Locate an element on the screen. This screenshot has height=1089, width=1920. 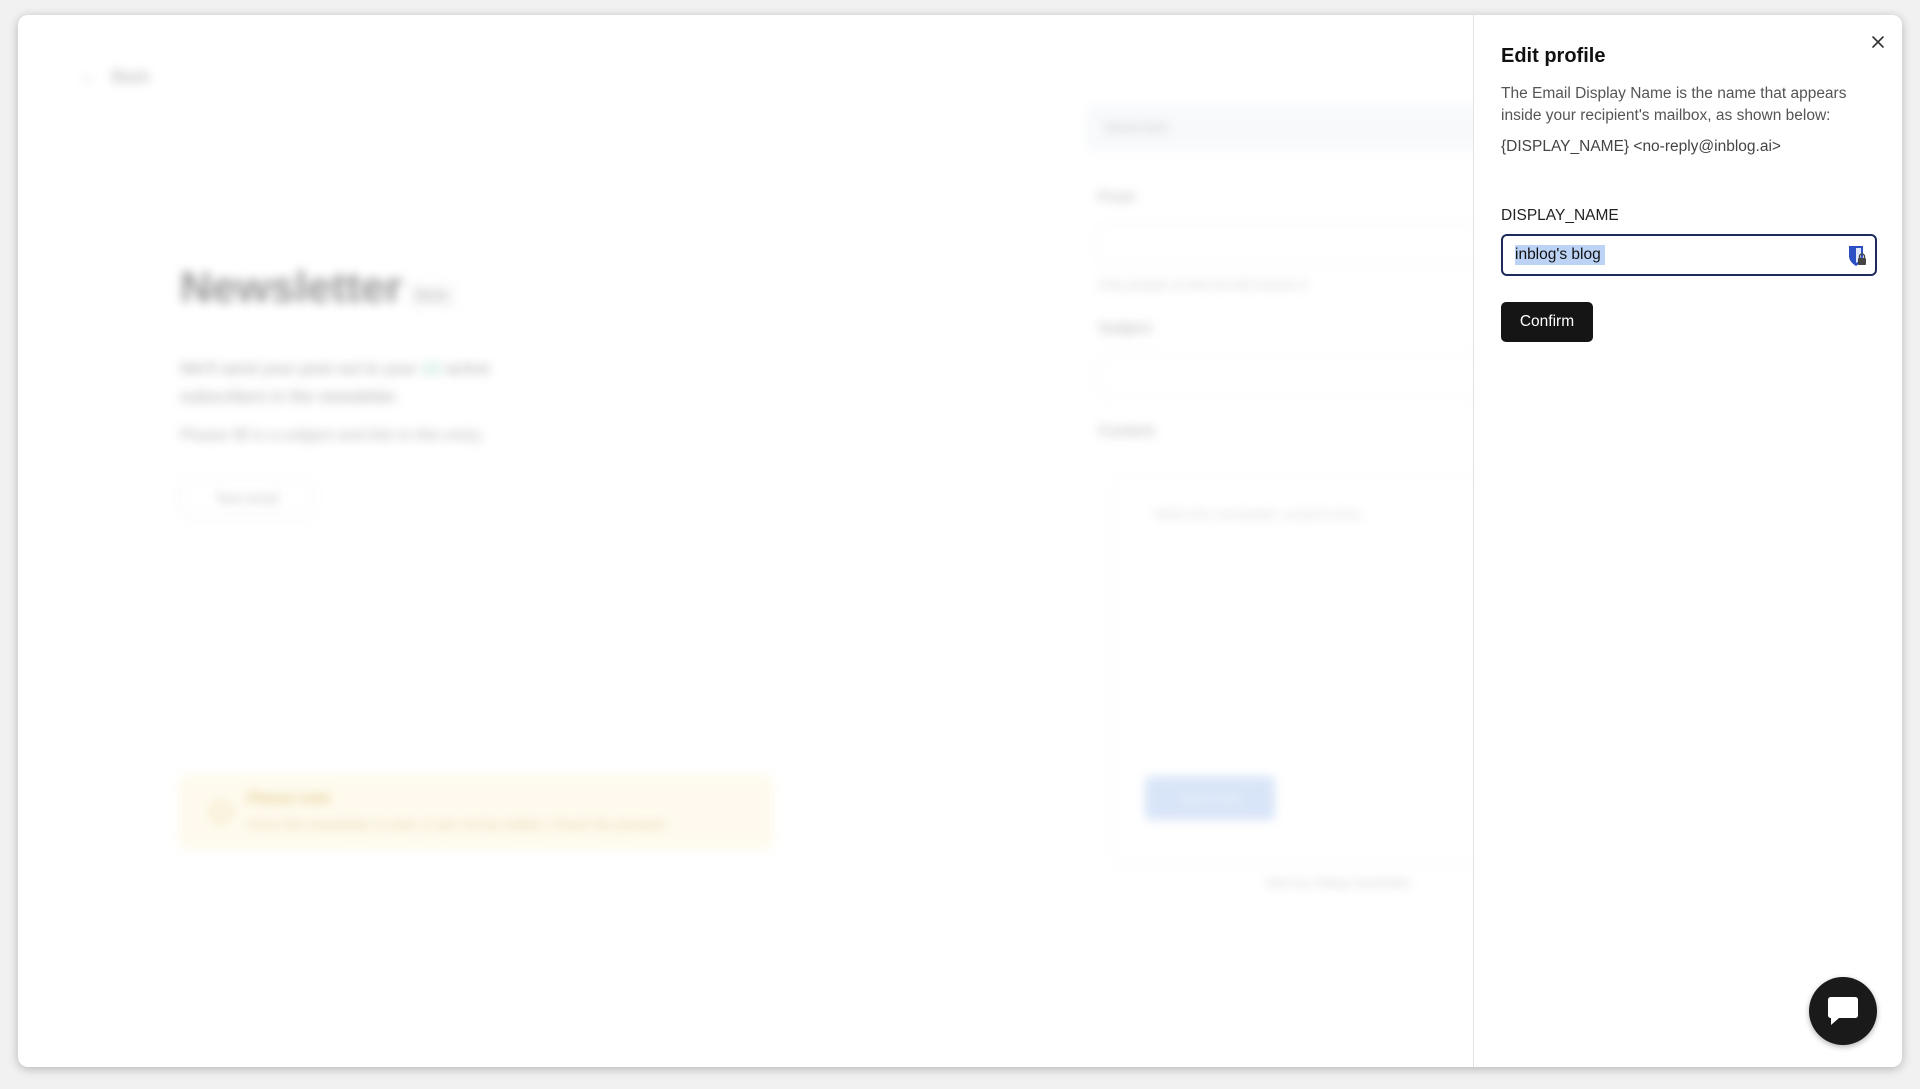
display-name-label: DISPLAY_NAME is located at coordinates (1560, 215).